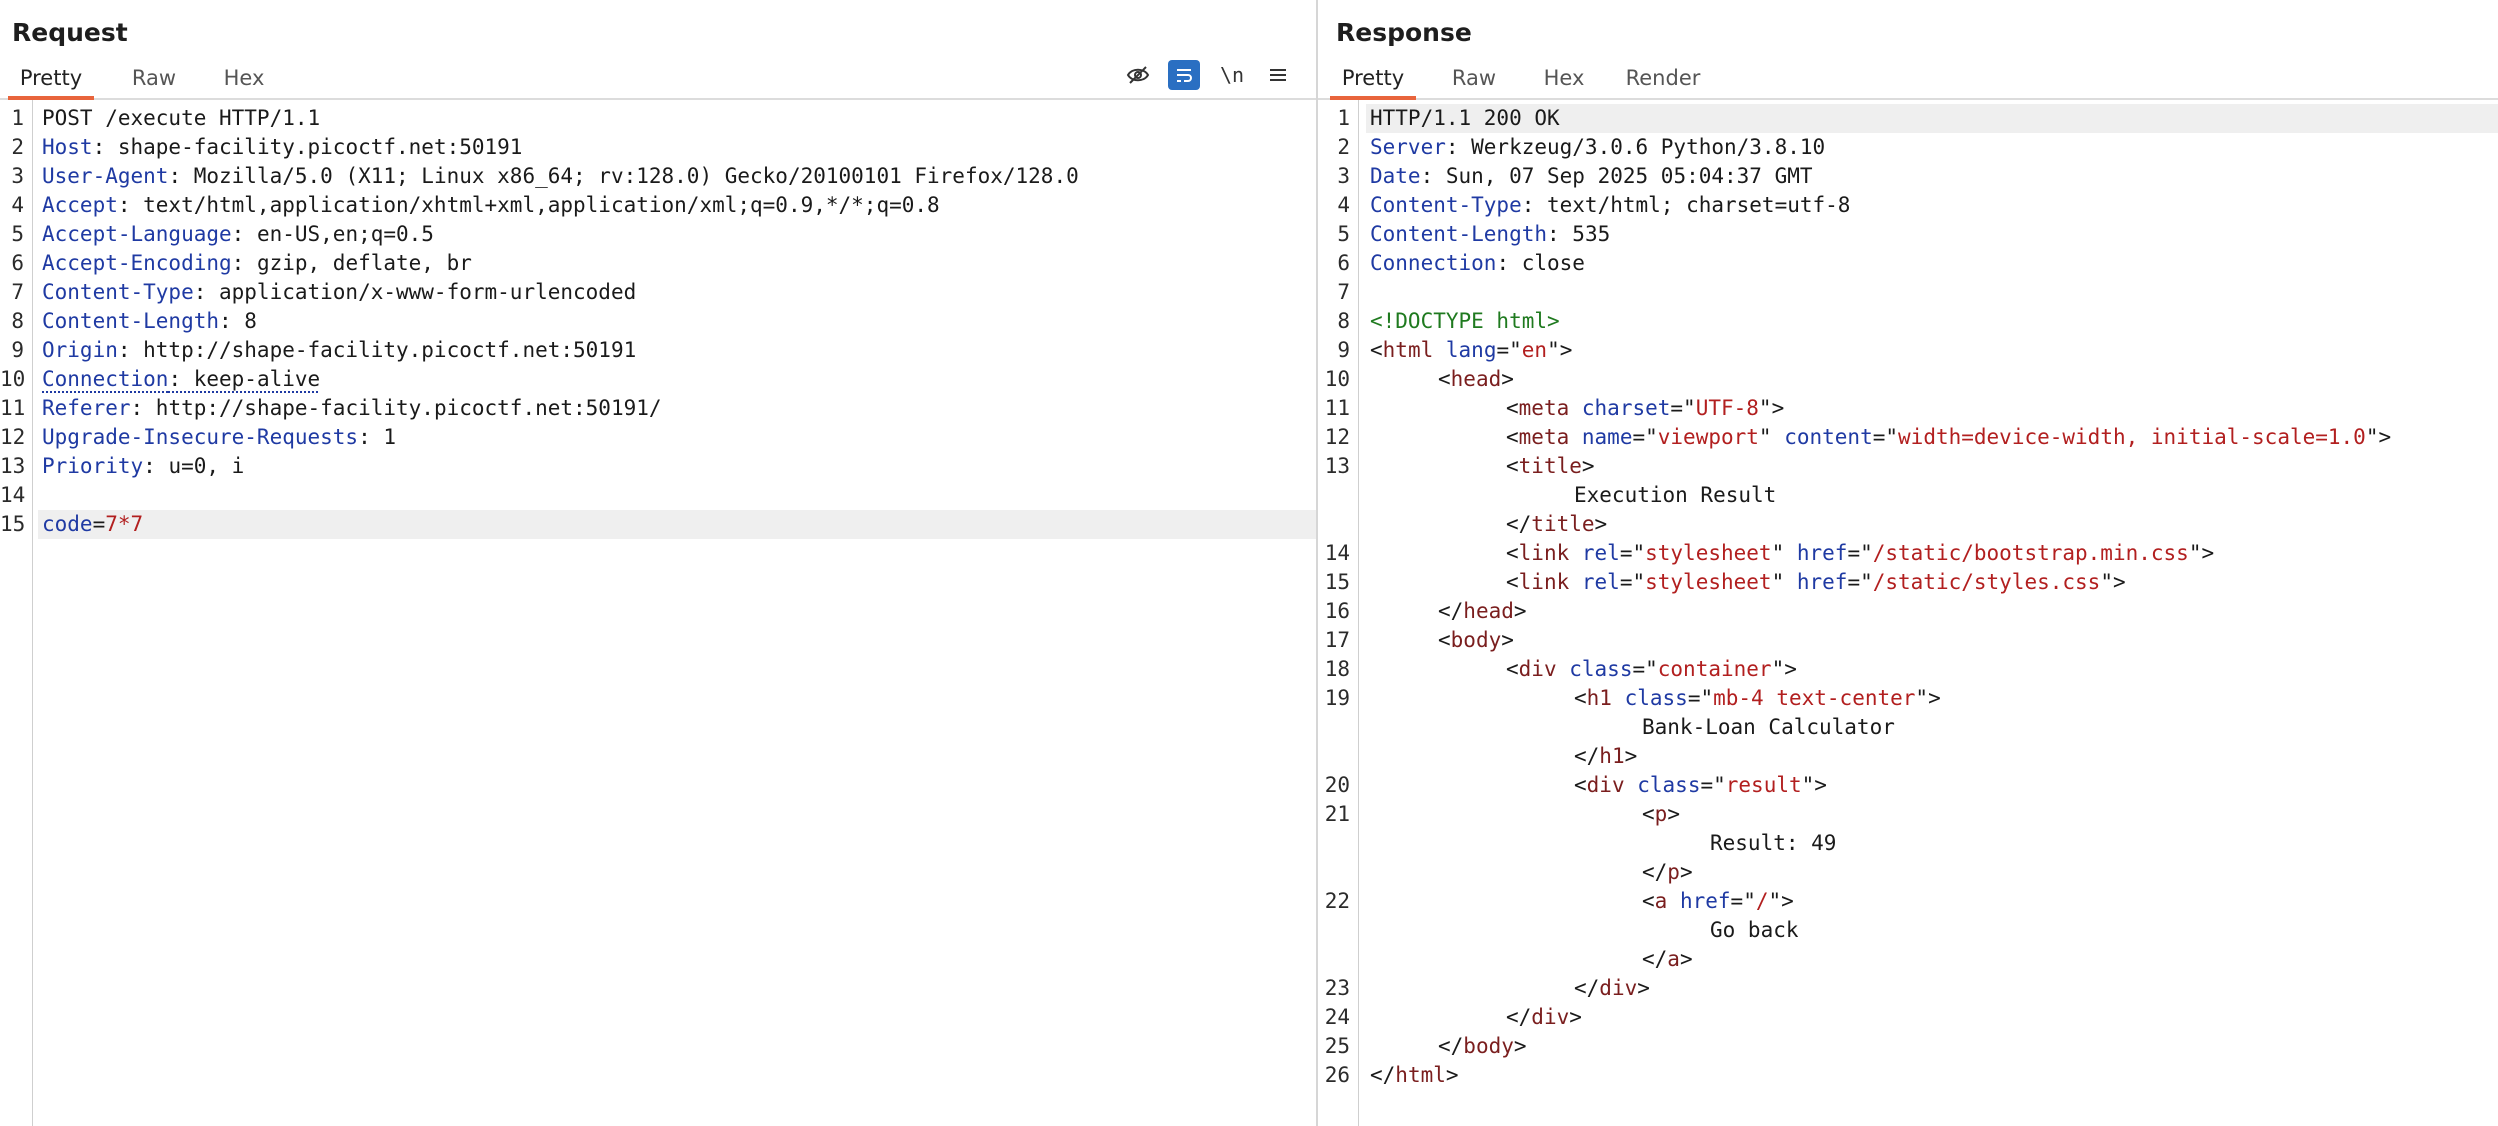 The height and width of the screenshot is (1126, 2498). Describe the element at coordinates (1908, 205) in the screenshot. I see `code-line: 4 Content-Type: text/html; charset=utf-8` at that location.